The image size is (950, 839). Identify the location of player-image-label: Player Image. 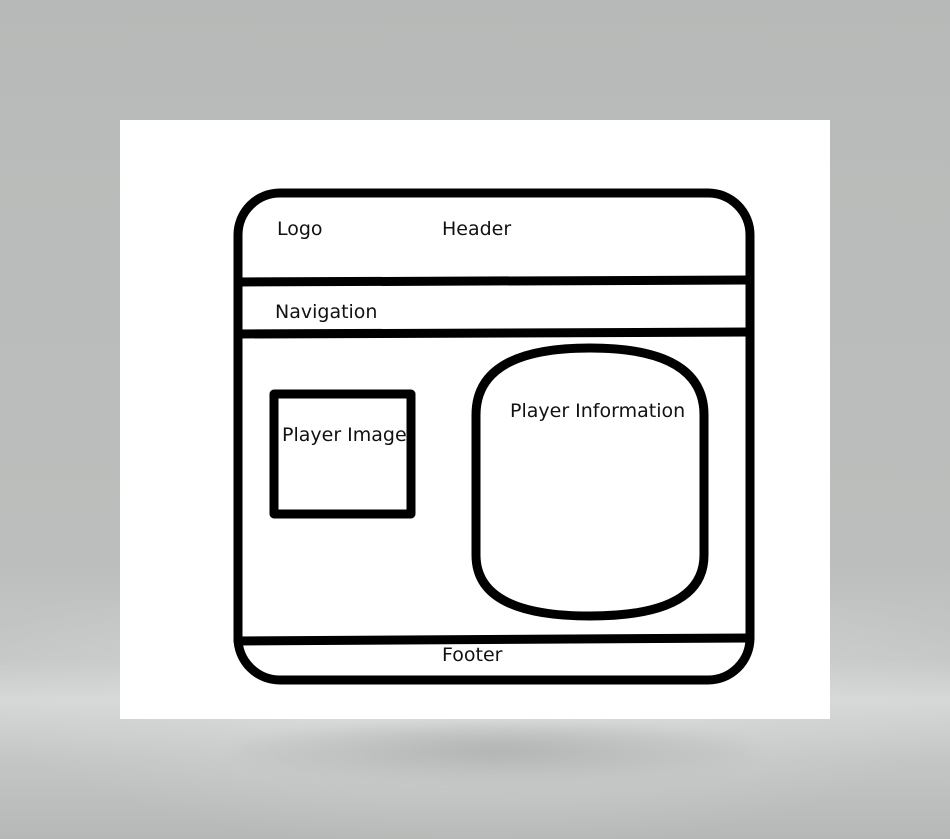
(344, 435).